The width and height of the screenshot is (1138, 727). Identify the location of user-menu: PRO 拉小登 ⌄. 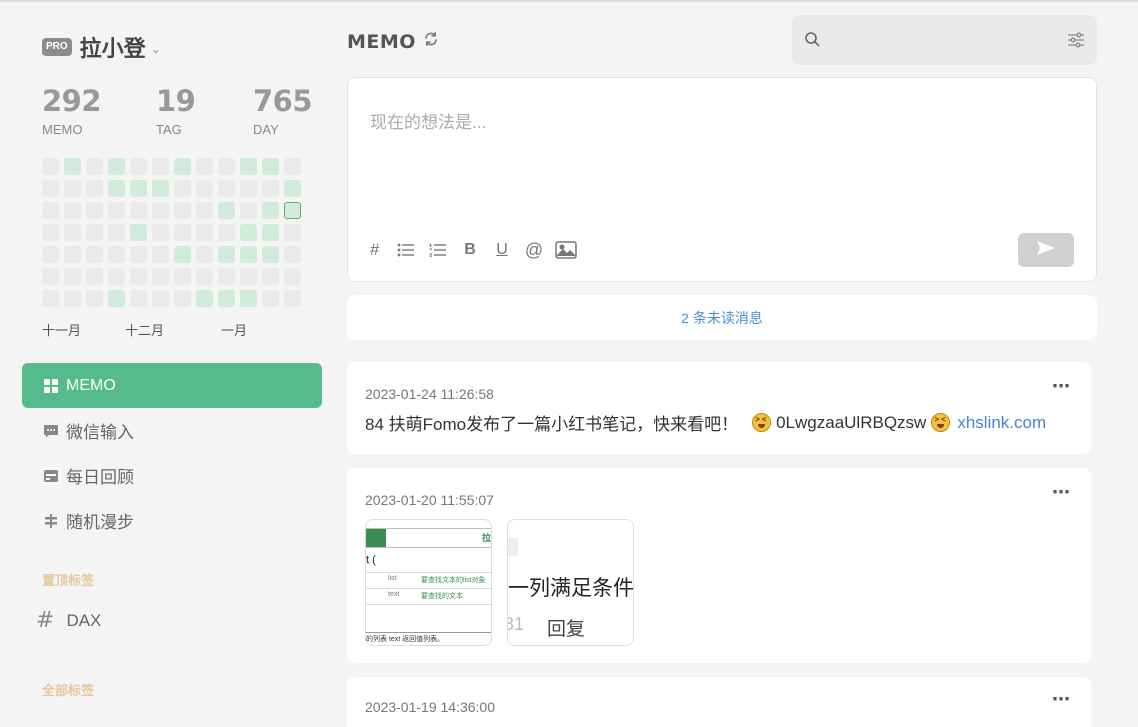
(101, 47).